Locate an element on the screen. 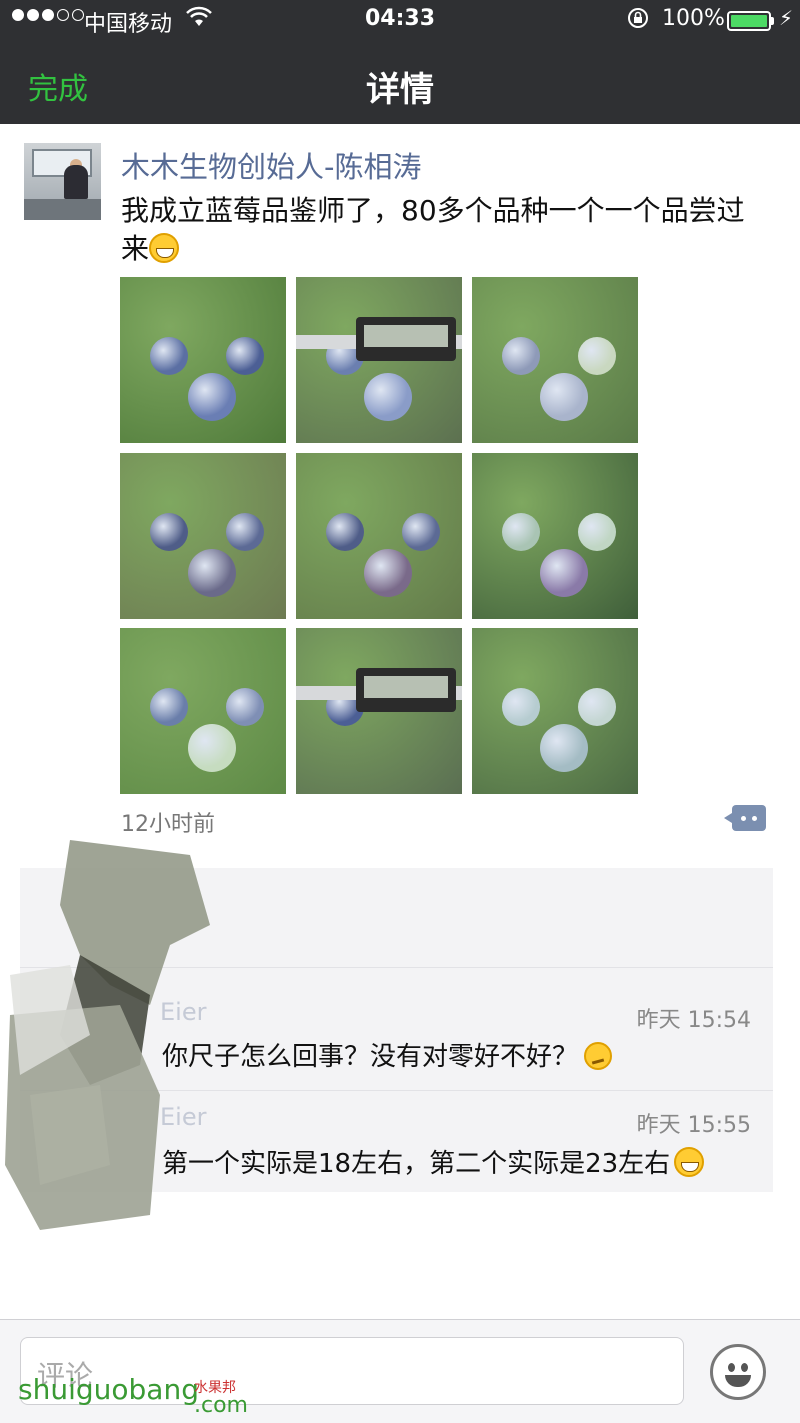 The height and width of the screenshot is (1423, 800). site-watermark: shuiguobang 水果邦 .com is located at coordinates (133, 1395).